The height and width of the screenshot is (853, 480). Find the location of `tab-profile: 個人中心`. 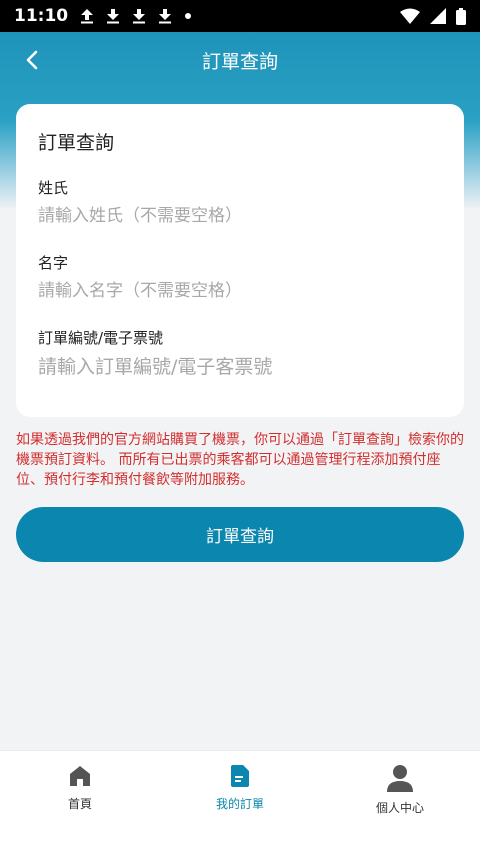

tab-profile: 個人中心 is located at coordinates (400, 802).